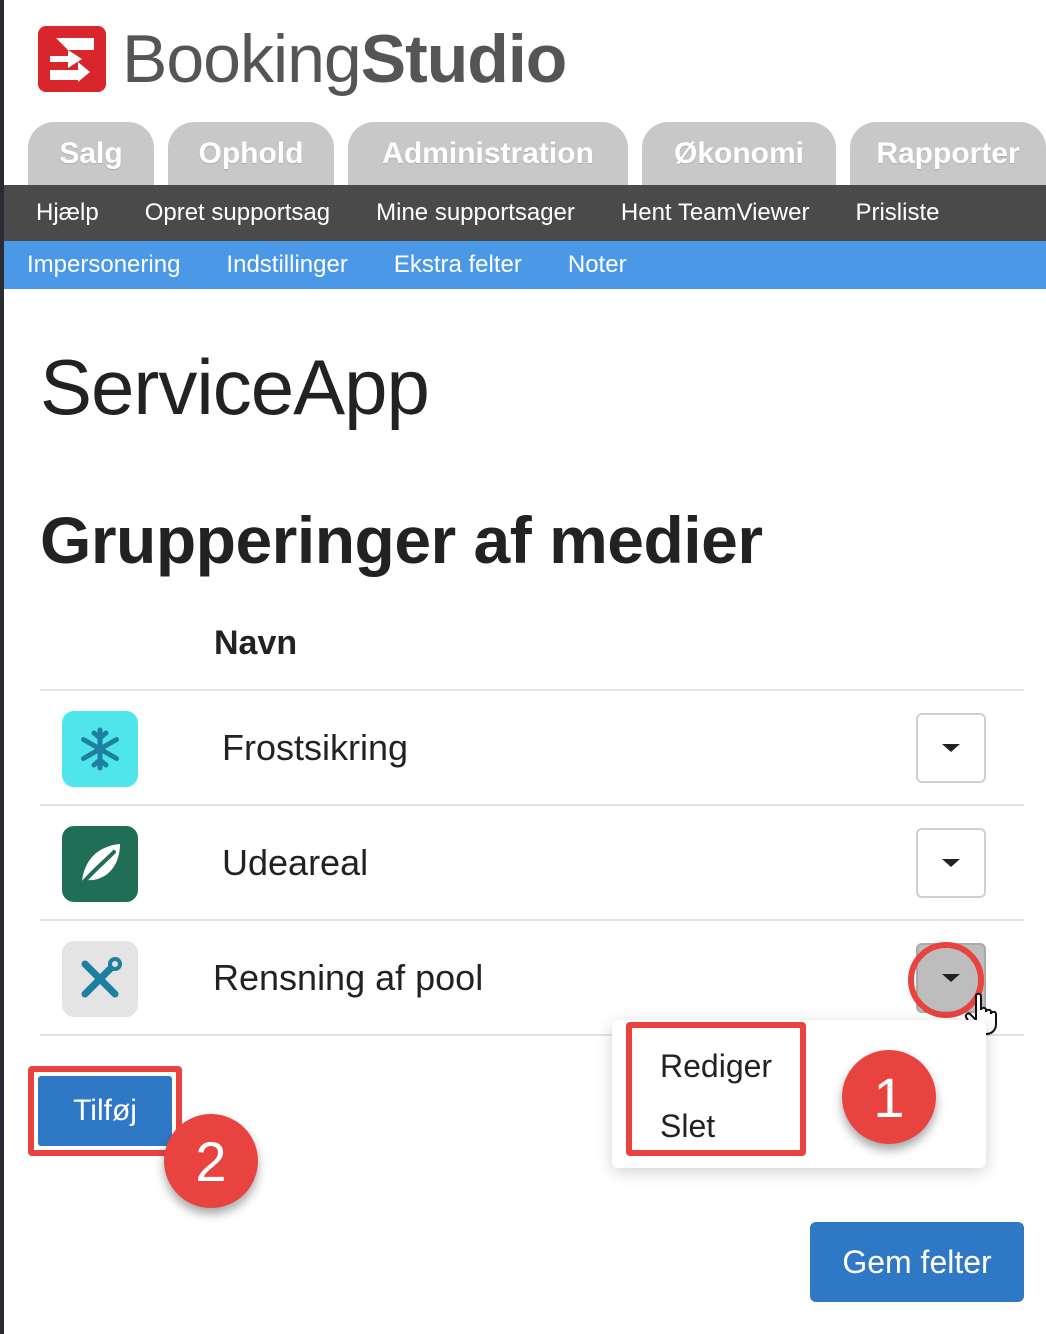  What do you see at coordinates (242, 59) in the screenshot?
I see `logo-text-regular: Booking` at bounding box center [242, 59].